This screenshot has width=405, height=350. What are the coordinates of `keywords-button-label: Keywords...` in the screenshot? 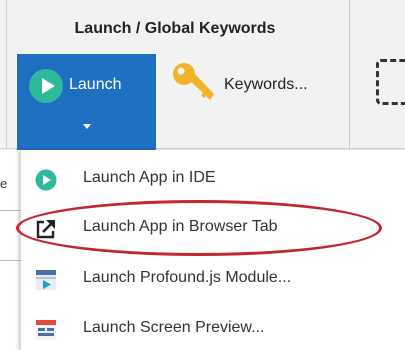 It's located at (266, 84).